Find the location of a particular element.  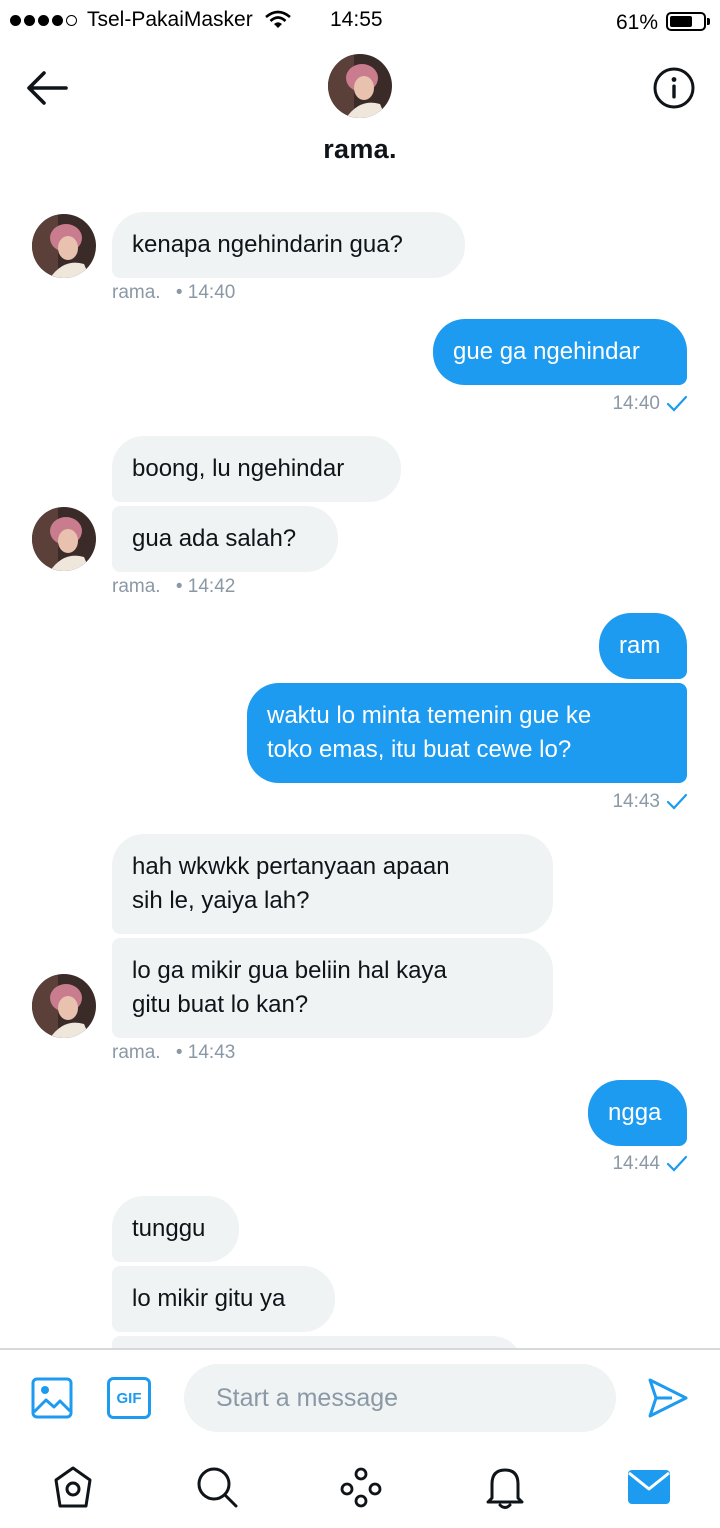

image-icon is located at coordinates (52, 1398).